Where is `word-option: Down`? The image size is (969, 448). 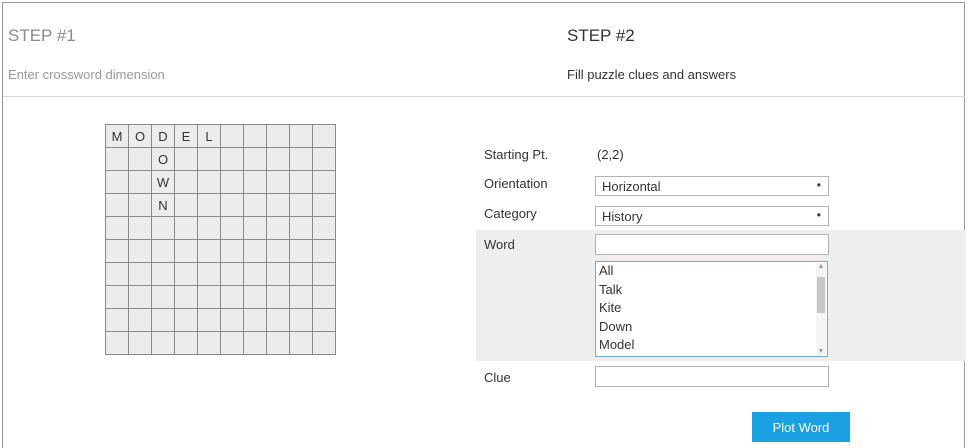
word-option: Down is located at coordinates (711, 327).